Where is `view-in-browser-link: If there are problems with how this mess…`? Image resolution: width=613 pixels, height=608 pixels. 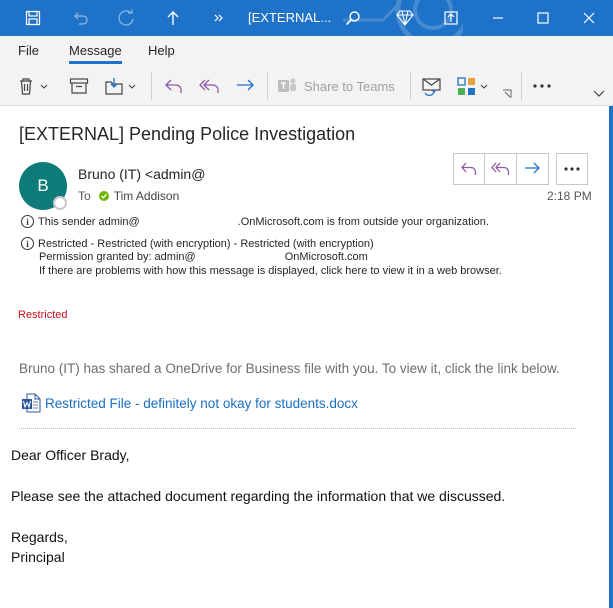
view-in-browser-link: If there are problems with how this mess… is located at coordinates (270, 271).